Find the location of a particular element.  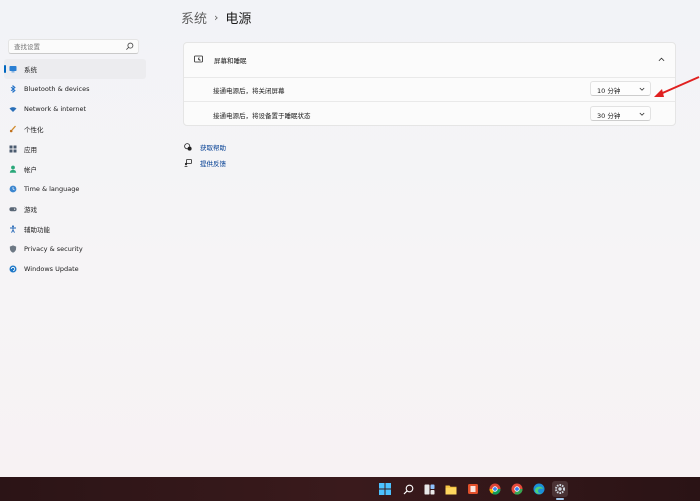

sidebar-item-label: Privacy & security is located at coordinates (53, 249).